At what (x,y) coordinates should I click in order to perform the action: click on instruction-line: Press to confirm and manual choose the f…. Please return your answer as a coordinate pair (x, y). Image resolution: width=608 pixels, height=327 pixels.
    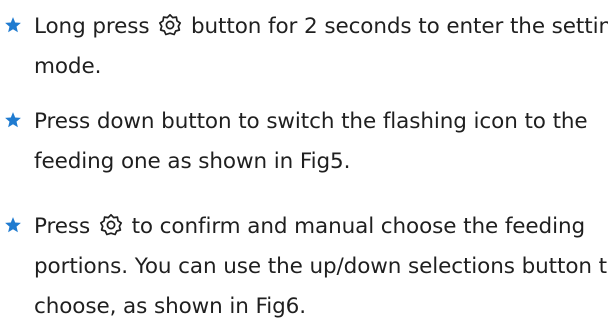
    Looking at the image, I should click on (309, 227).